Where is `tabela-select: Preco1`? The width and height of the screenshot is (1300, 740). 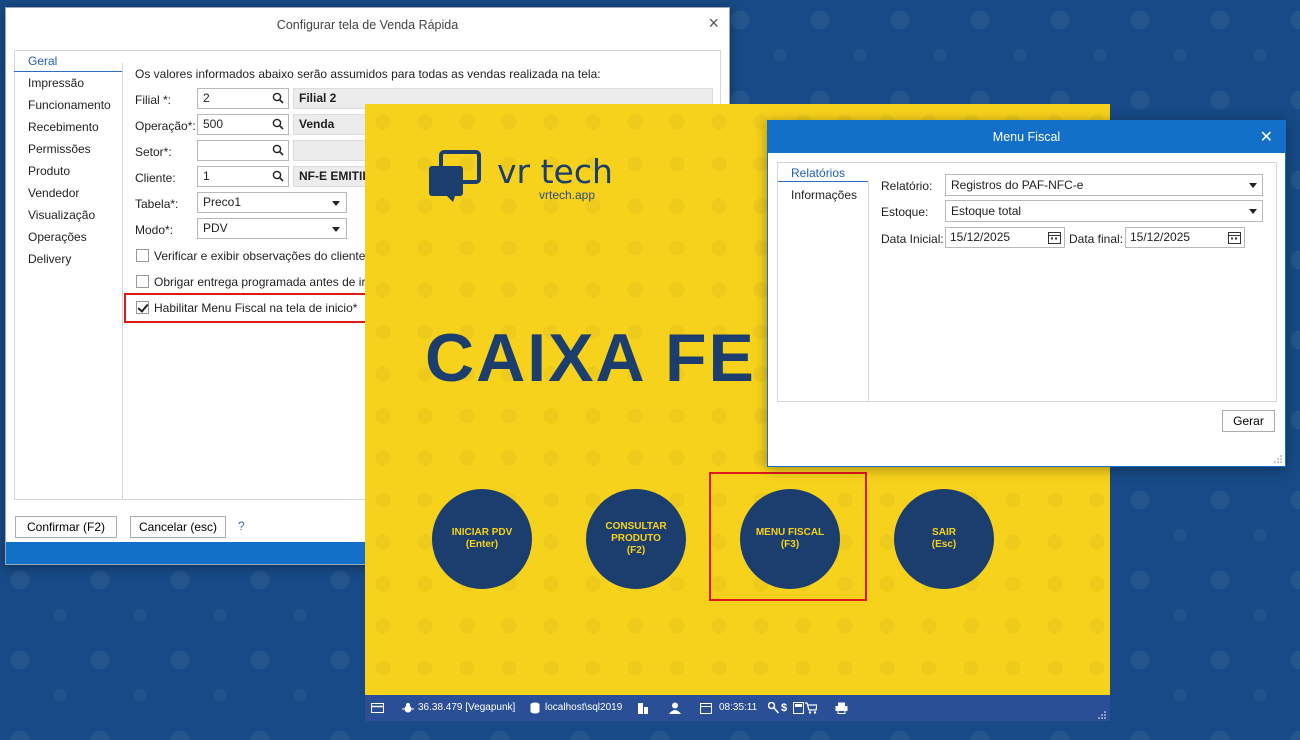 tabela-select: Preco1 is located at coordinates (272, 202).